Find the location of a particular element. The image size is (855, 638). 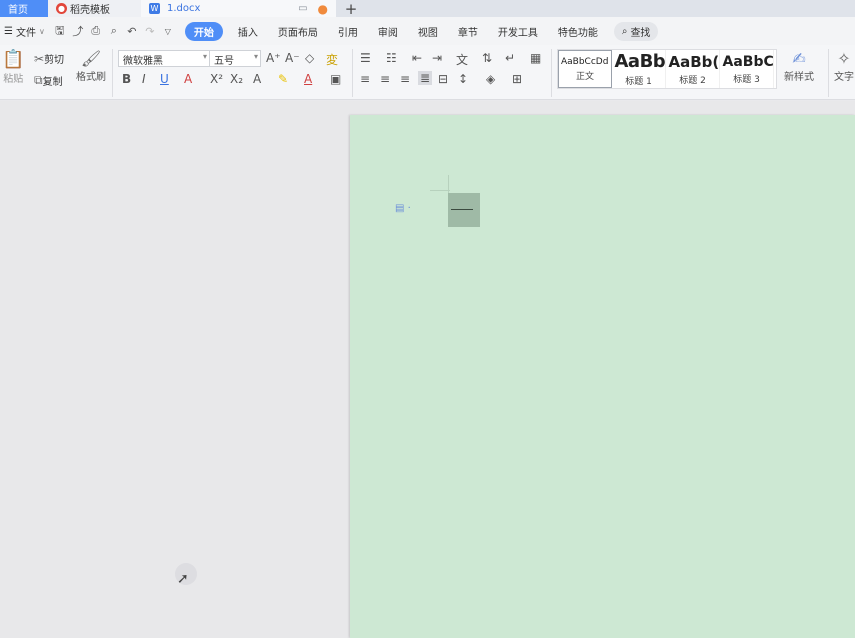

align-center-icon: ≡ is located at coordinates (385, 79).